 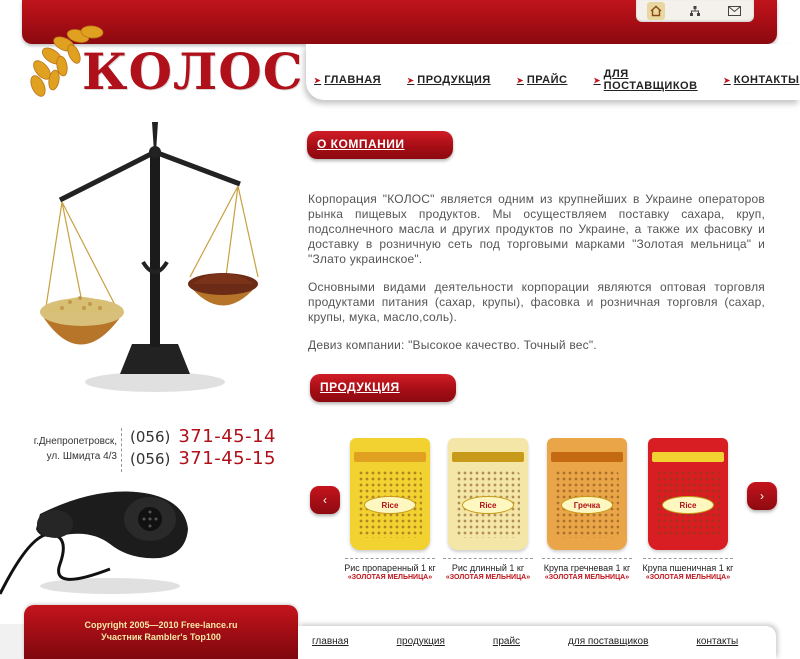 I want to click on carousel-next-button: ›, so click(x=762, y=496).